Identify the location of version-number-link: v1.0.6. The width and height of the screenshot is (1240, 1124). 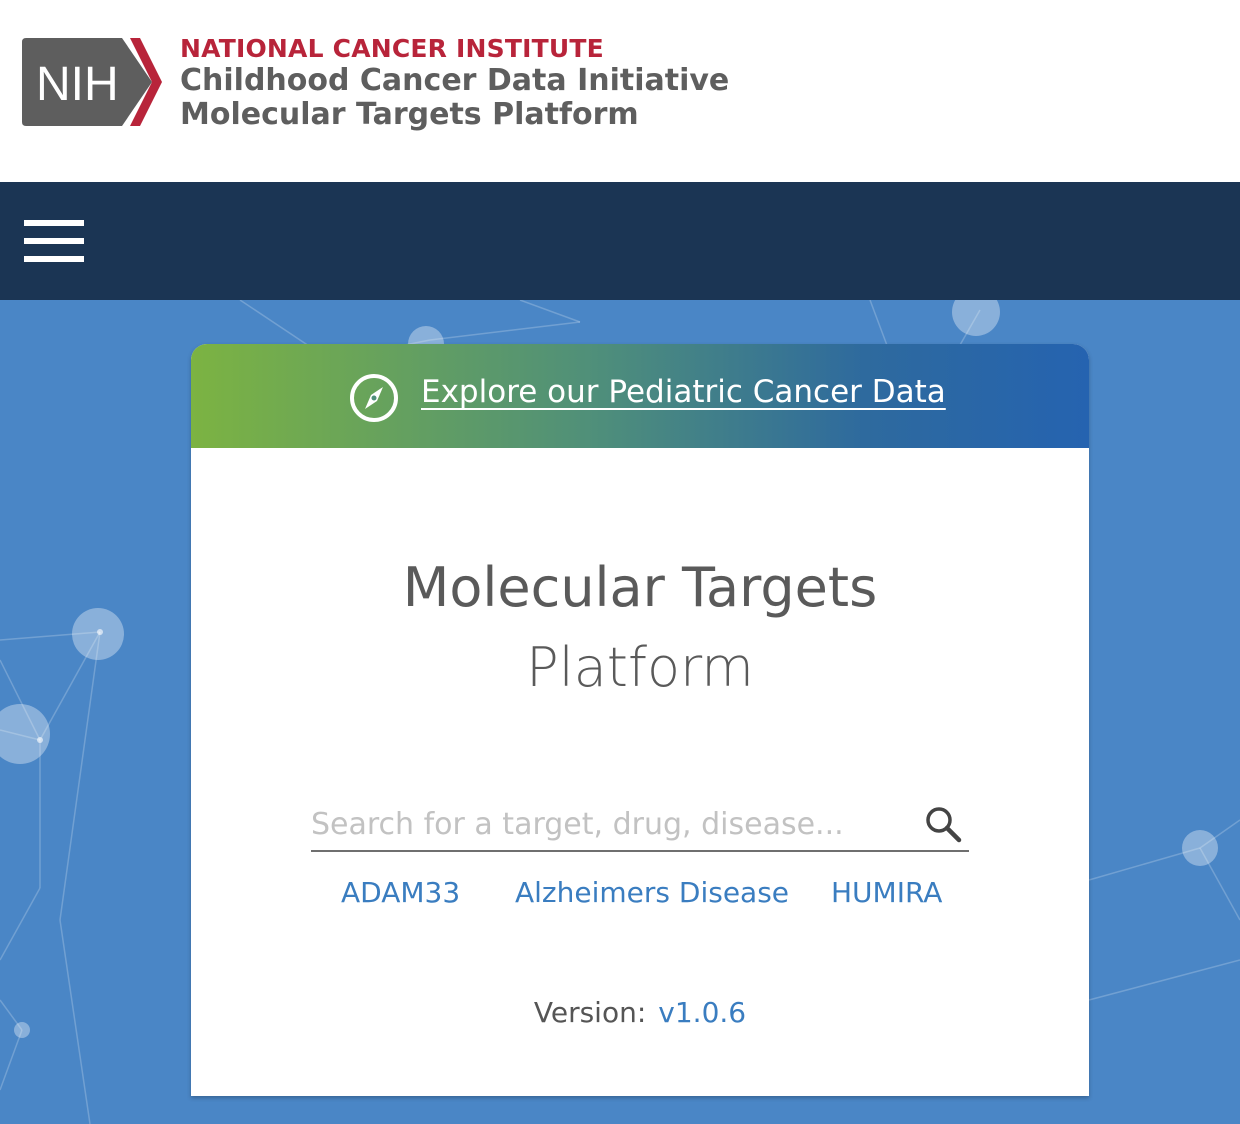
(702, 1012).